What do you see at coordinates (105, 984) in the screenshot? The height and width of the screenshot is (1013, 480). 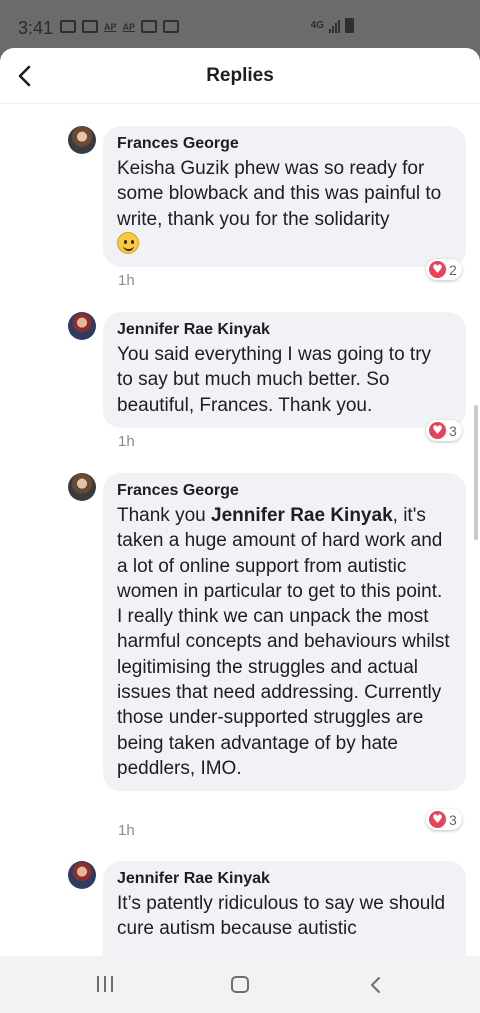 I see `recent-apps-icon` at bounding box center [105, 984].